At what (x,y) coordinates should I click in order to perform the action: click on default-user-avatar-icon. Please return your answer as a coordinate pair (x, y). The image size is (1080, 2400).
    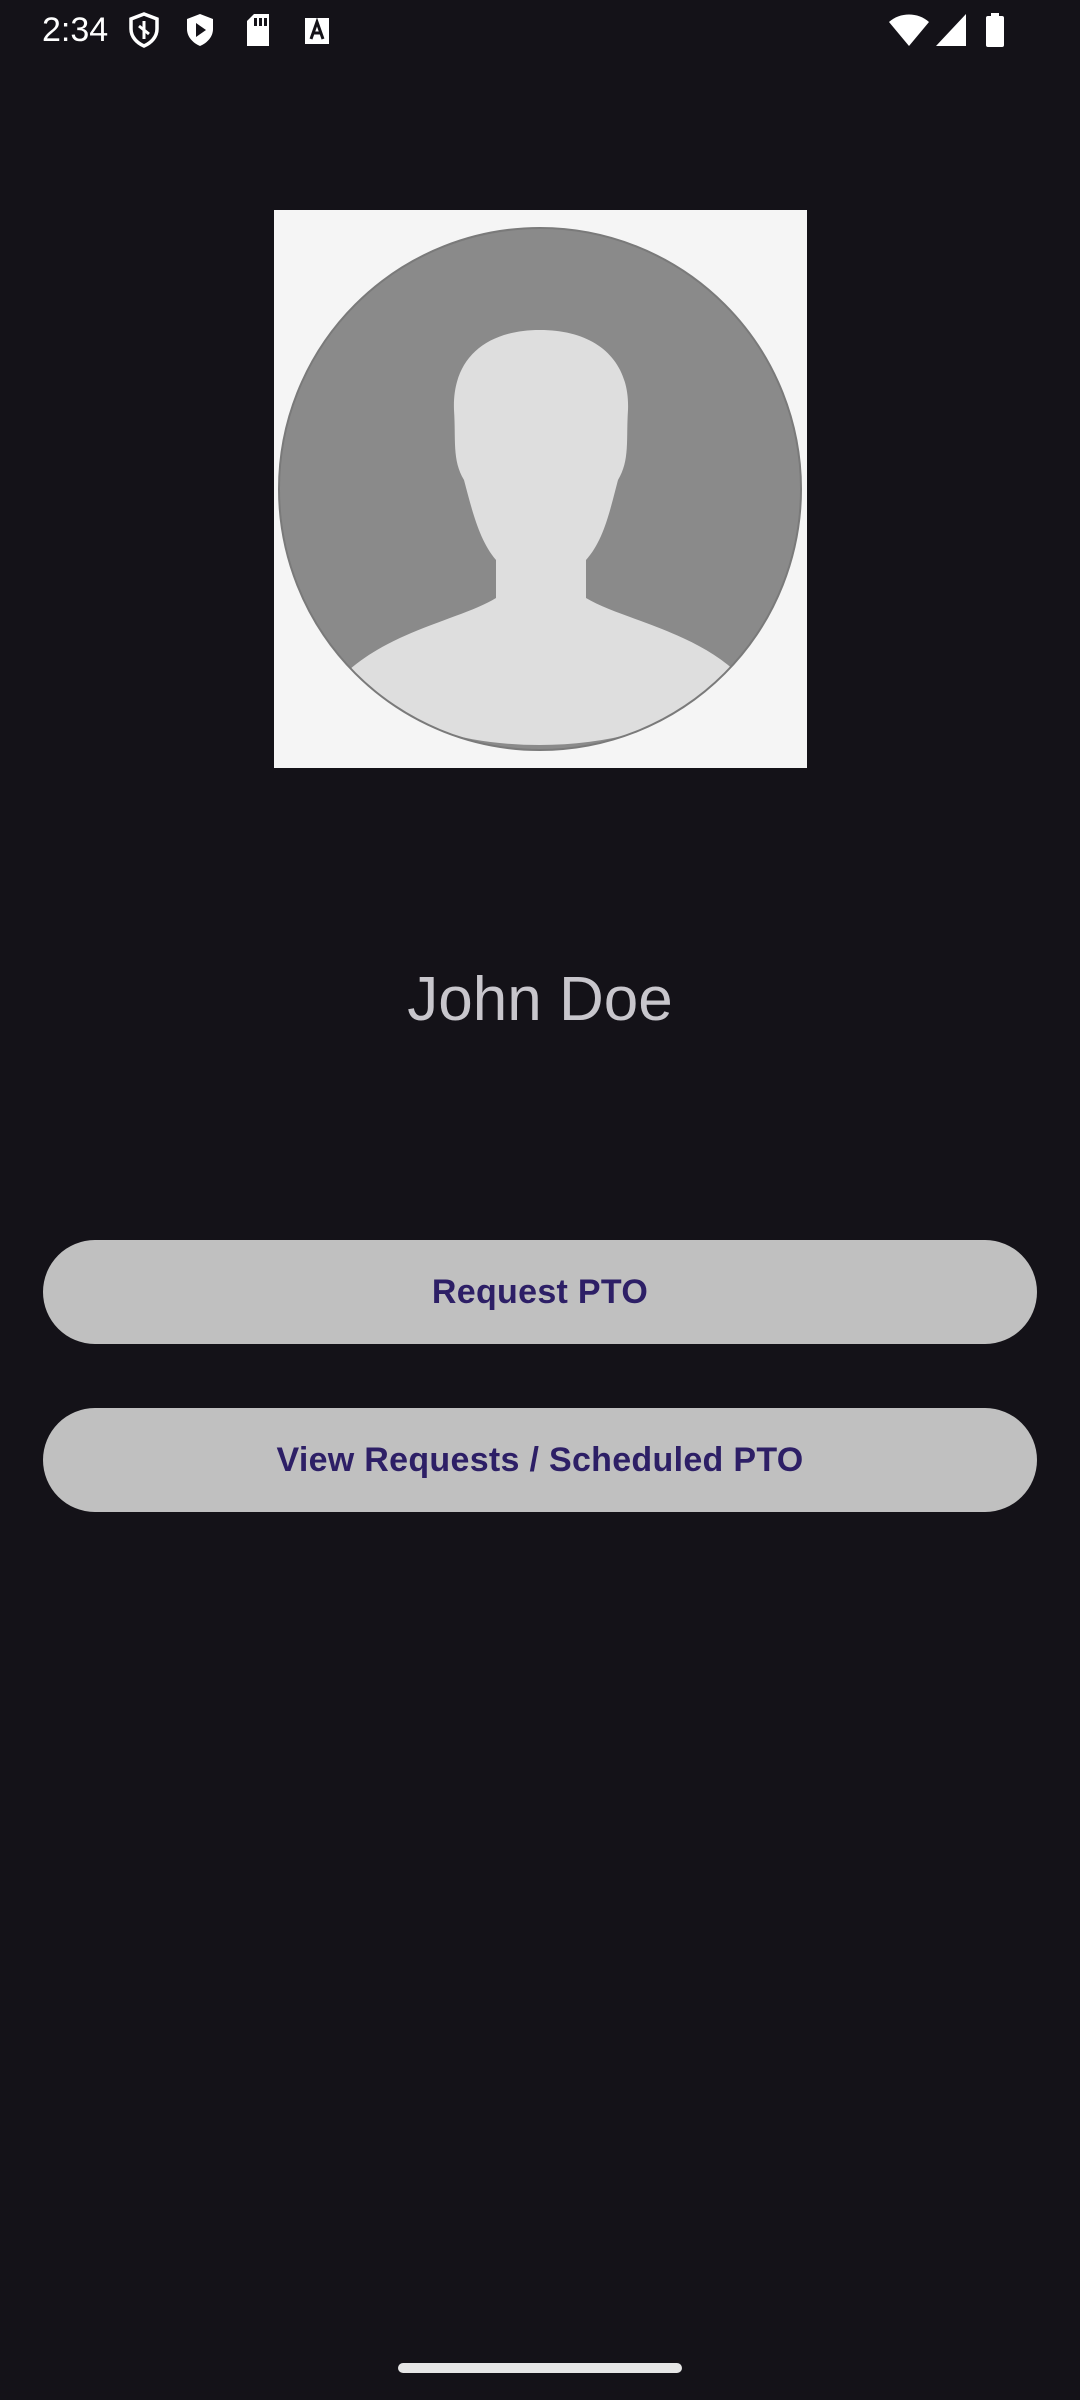
    Looking at the image, I should click on (540, 489).